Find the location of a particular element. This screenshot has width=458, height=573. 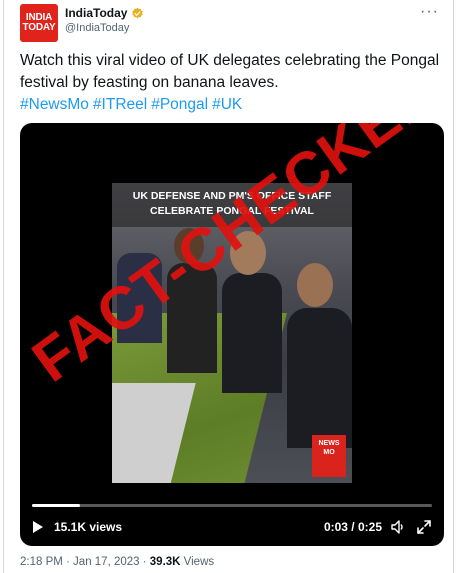

hashtag-link: #Pongal is located at coordinates (179, 104).